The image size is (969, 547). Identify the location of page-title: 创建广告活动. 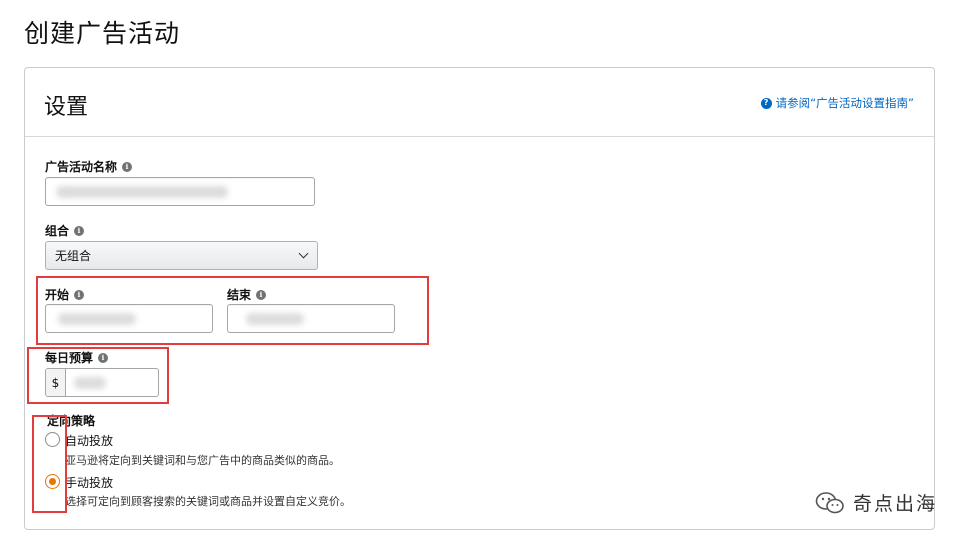
(102, 33).